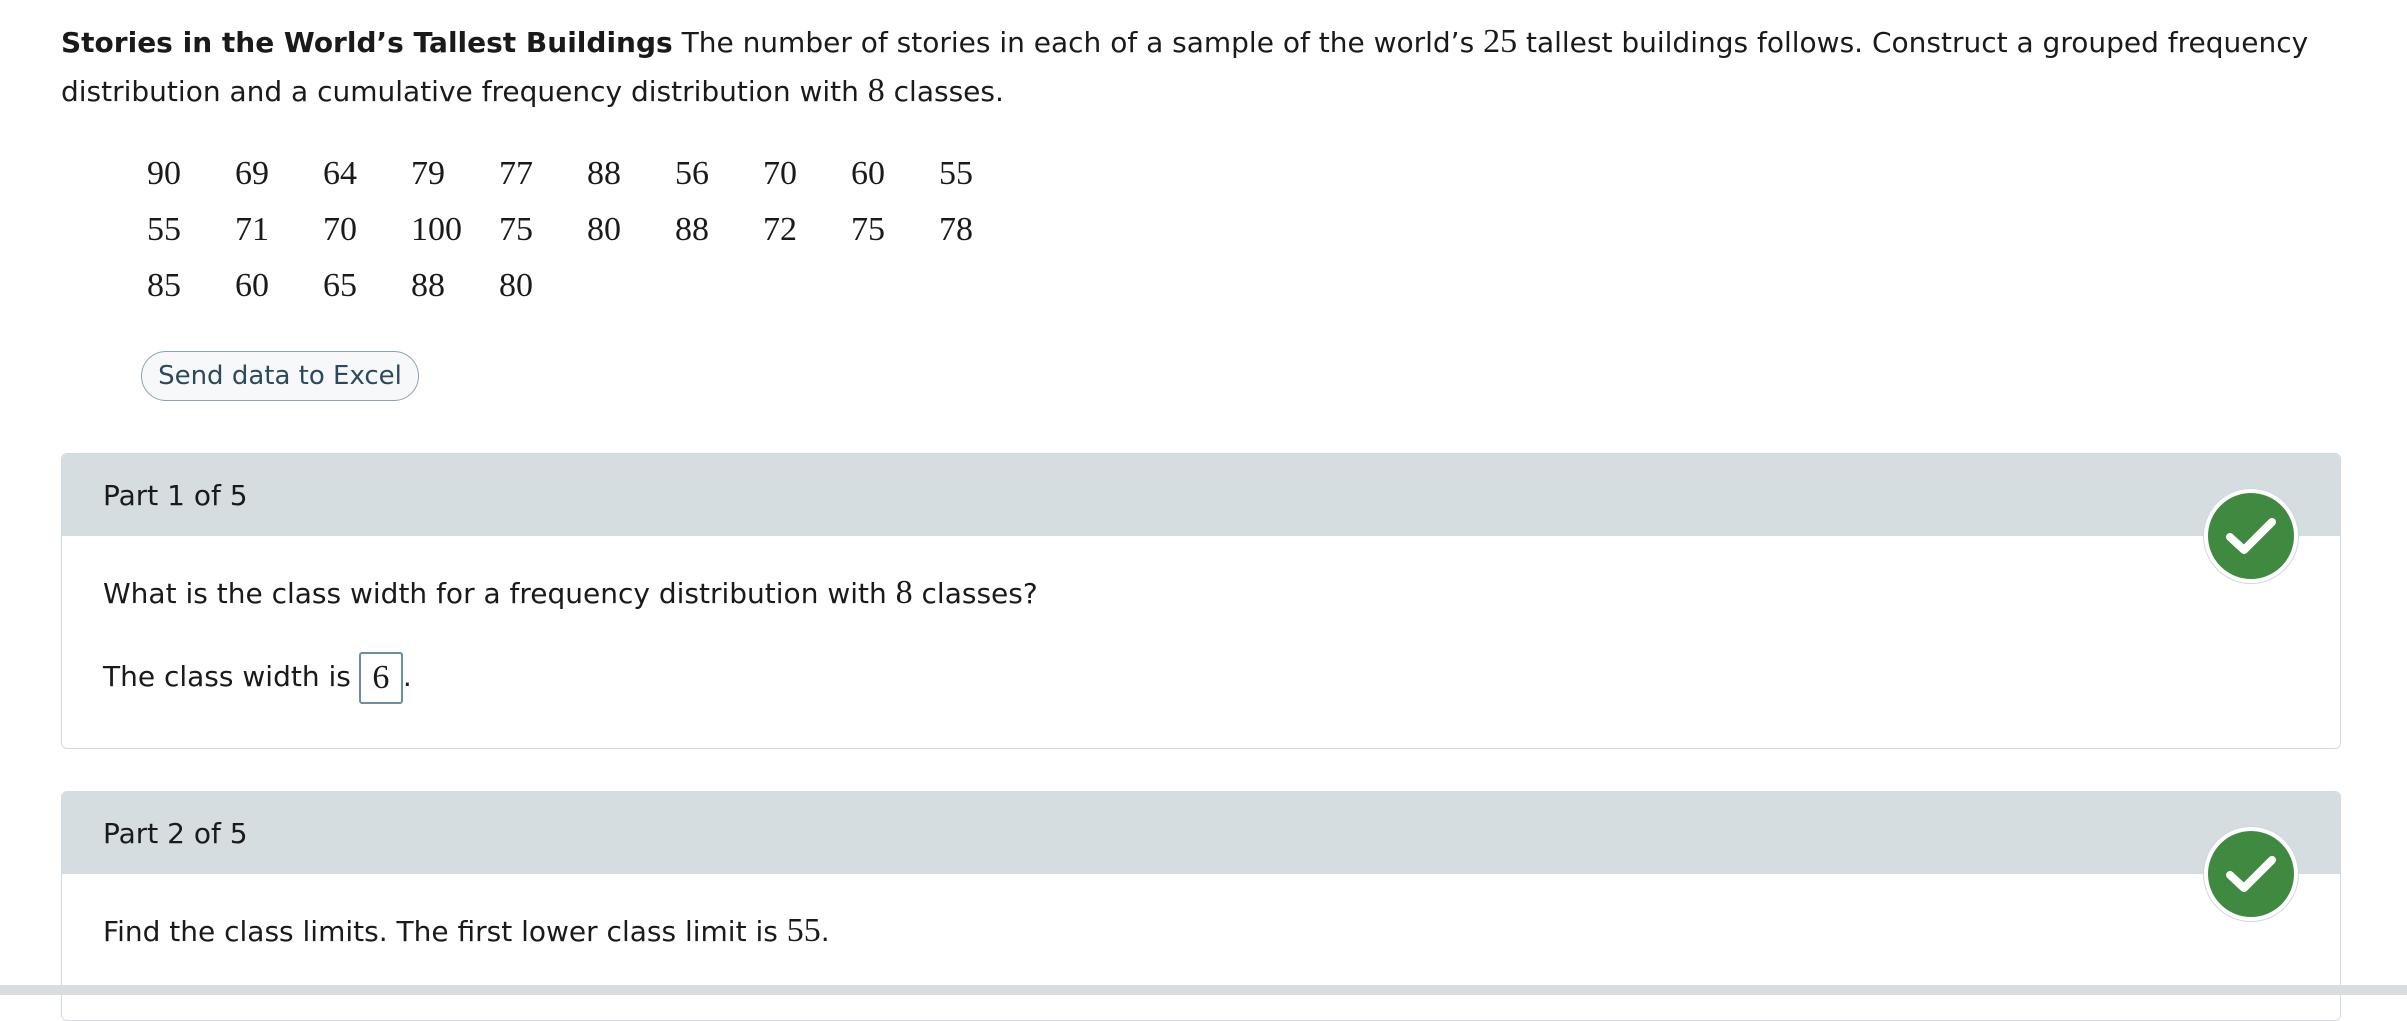 This screenshot has width=2407, height=1021. What do you see at coordinates (340, 173) in the screenshot?
I see `data-cell: 64` at bounding box center [340, 173].